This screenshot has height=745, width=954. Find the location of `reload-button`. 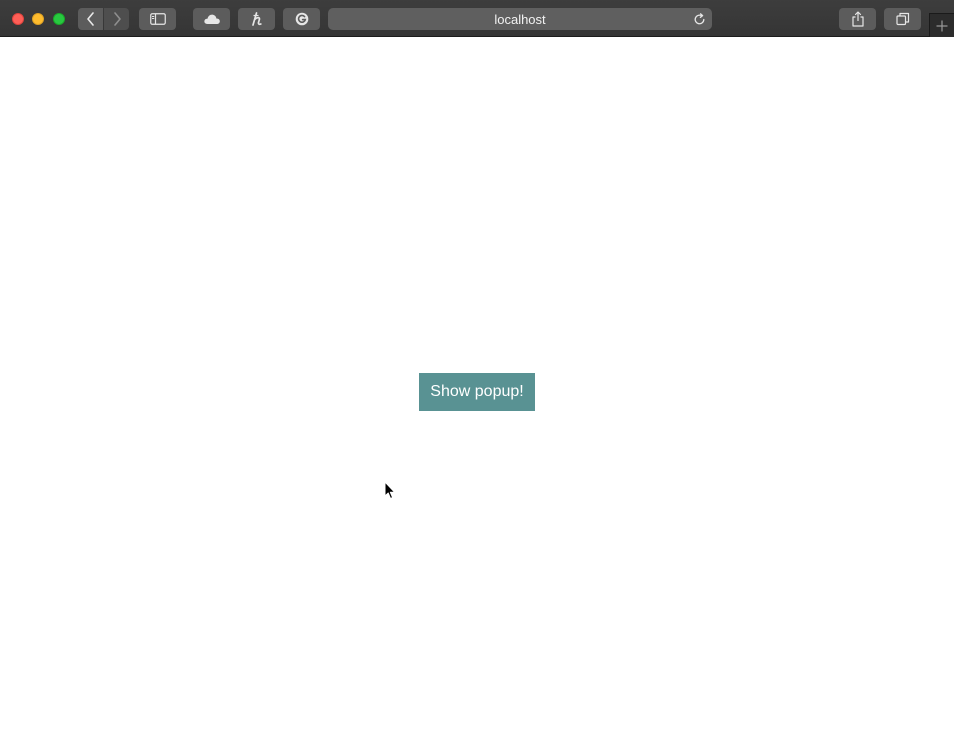

reload-button is located at coordinates (699, 19).